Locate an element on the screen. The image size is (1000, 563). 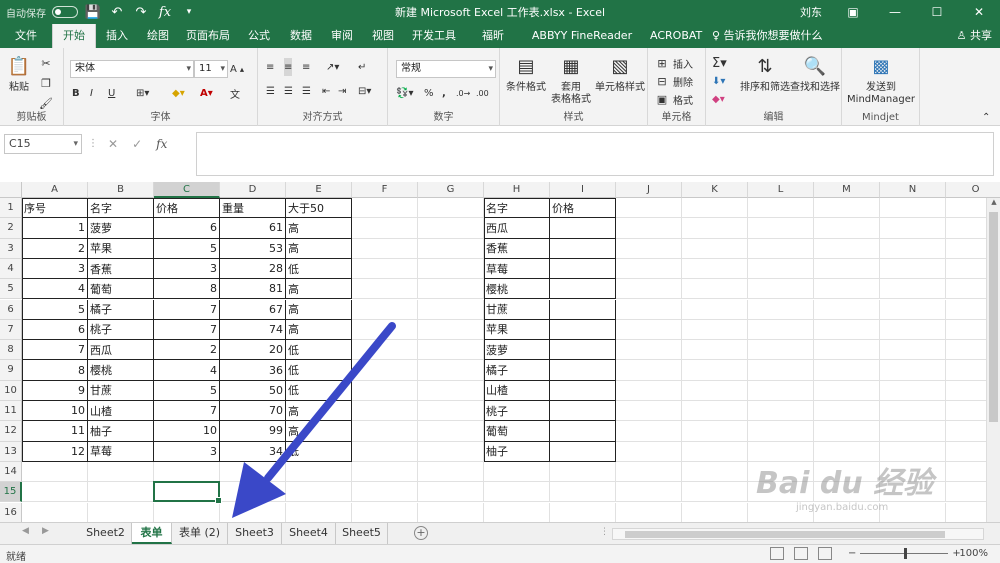
page-layout-view-icon is located at coordinates (801, 553).